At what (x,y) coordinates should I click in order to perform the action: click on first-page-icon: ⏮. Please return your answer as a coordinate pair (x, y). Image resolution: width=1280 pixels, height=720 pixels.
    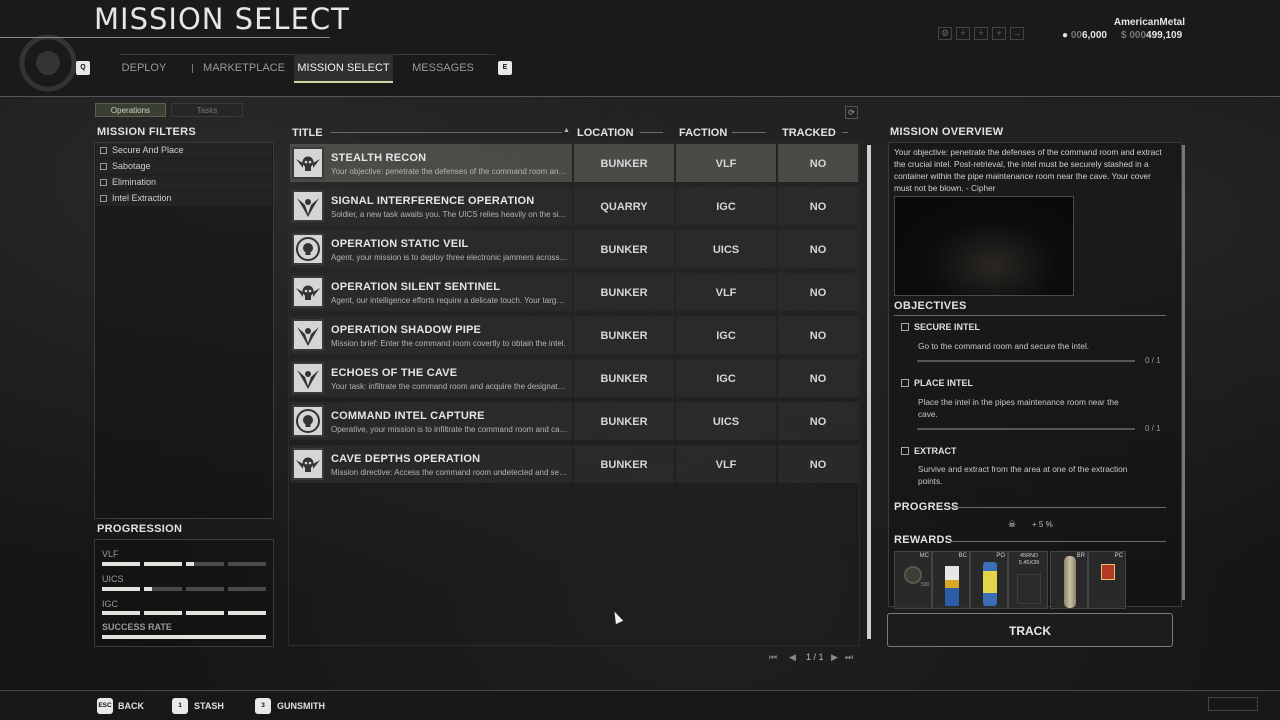
    Looking at the image, I should click on (773, 657).